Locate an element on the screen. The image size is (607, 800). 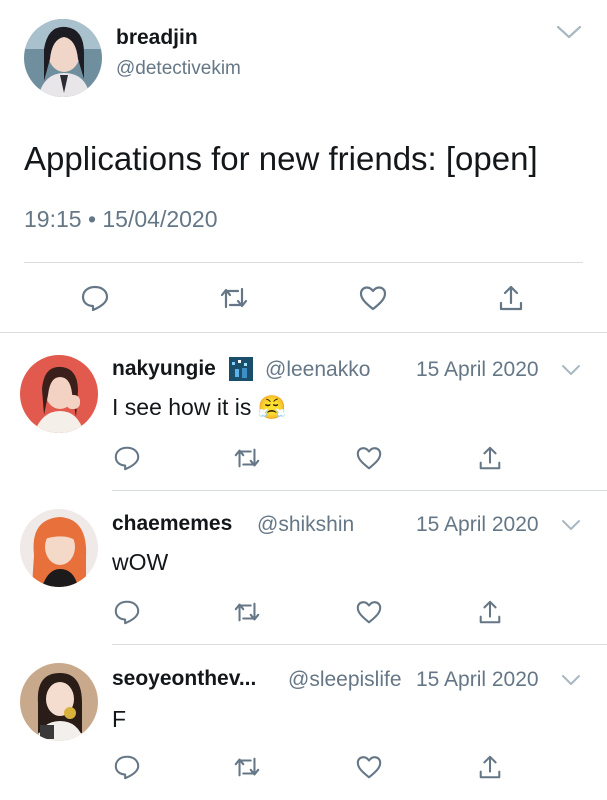
reply-text: wOW is located at coordinates (140, 562).